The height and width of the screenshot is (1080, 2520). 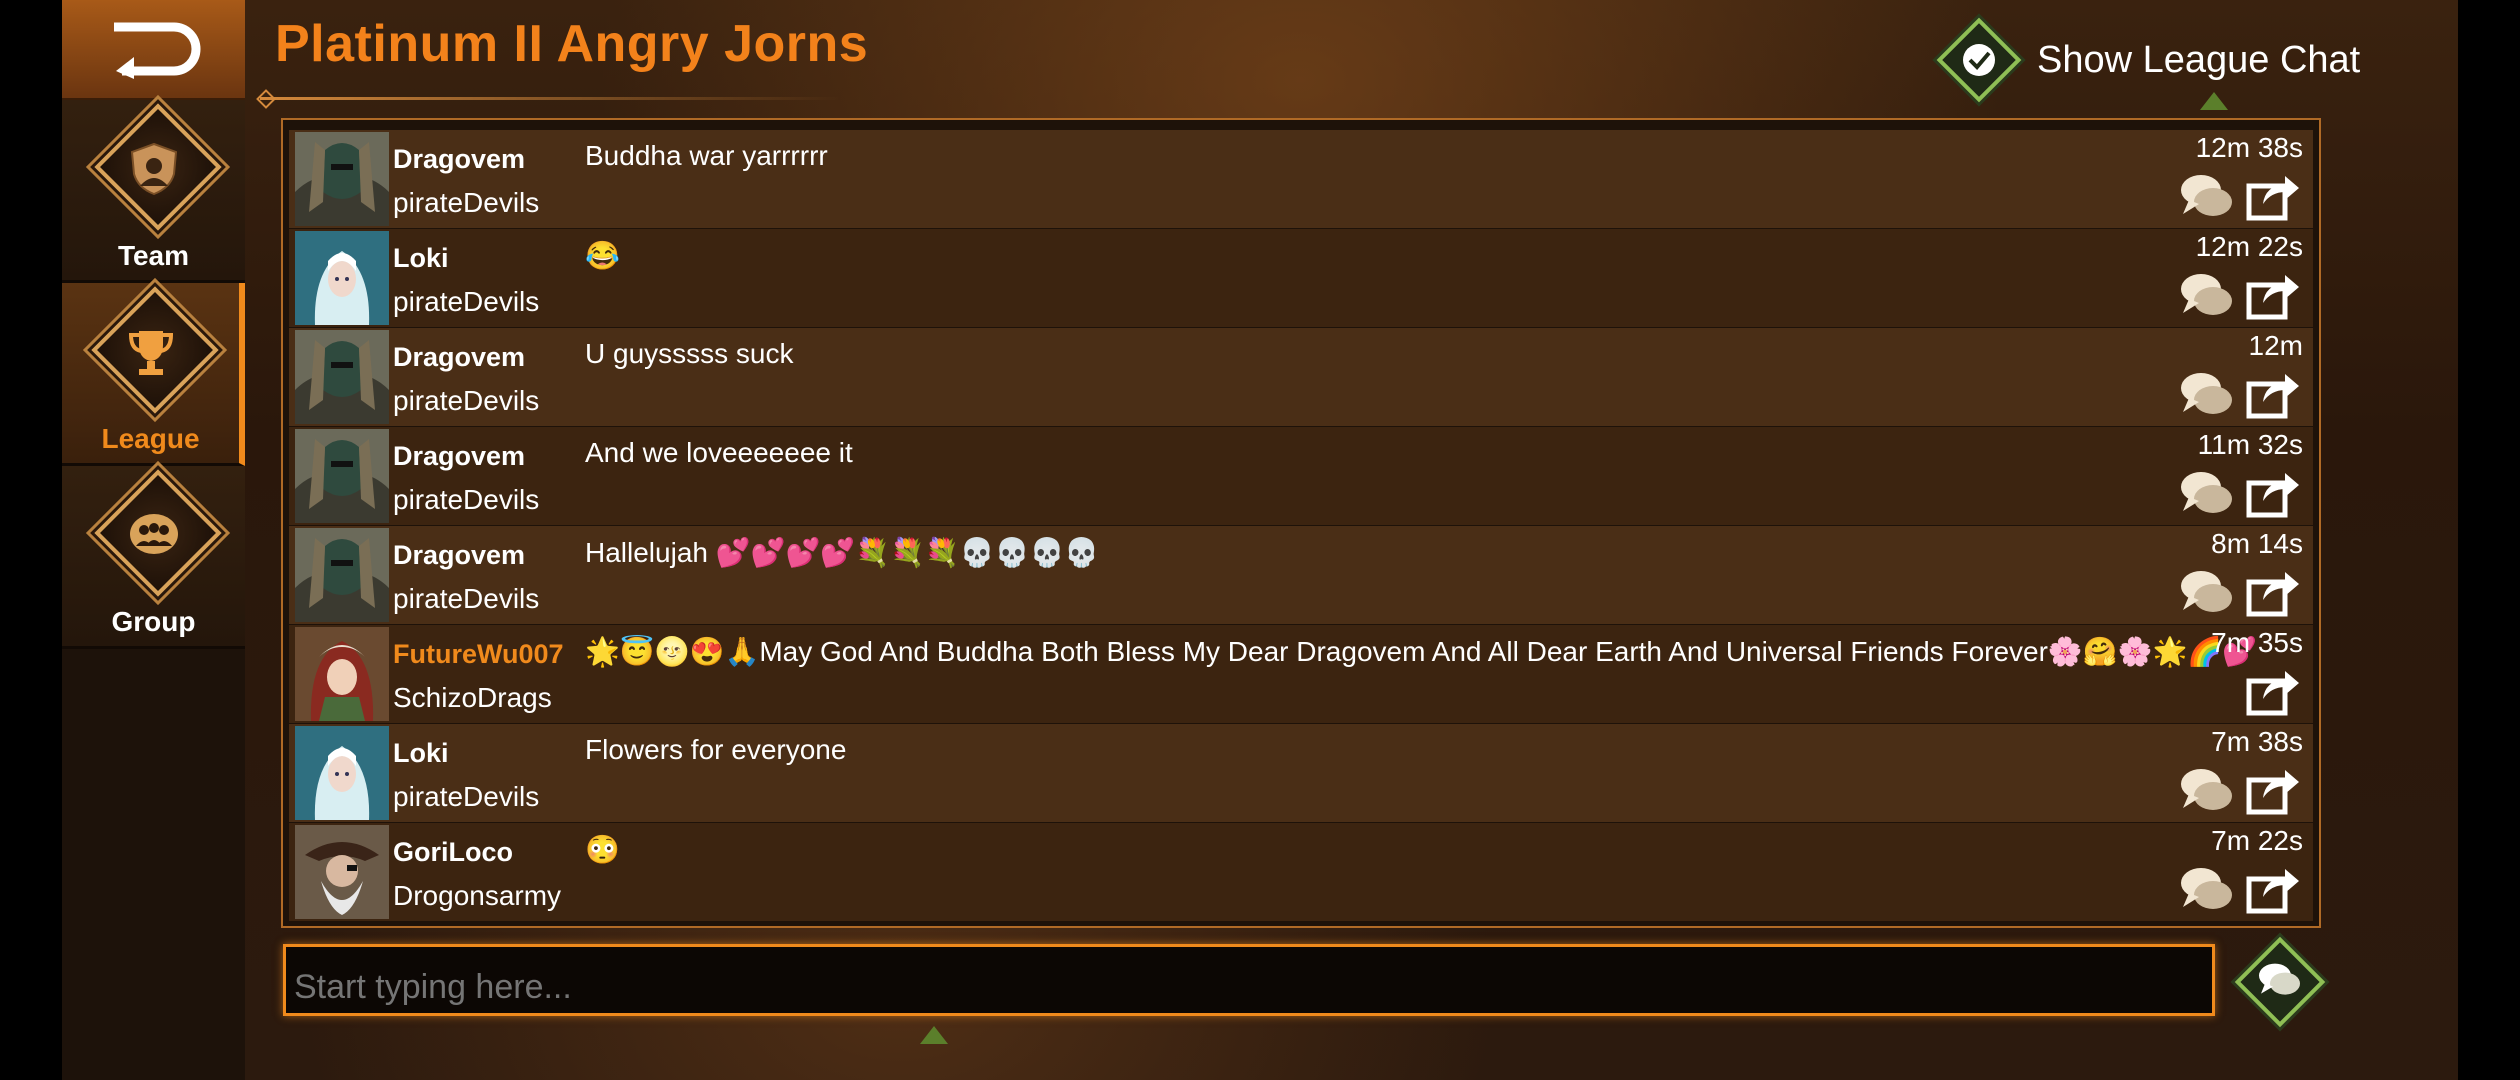 I want to click on team-shield-icon, so click(x=153, y=169).